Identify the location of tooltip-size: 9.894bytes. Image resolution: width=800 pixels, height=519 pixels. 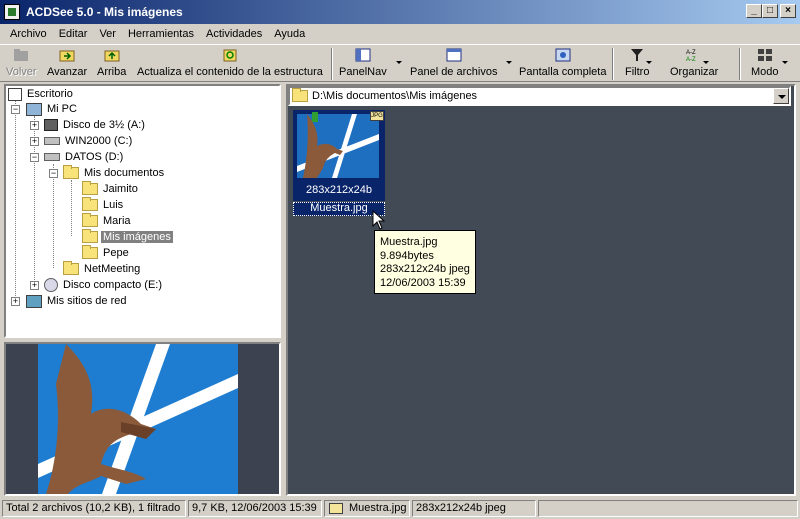
(407, 255).